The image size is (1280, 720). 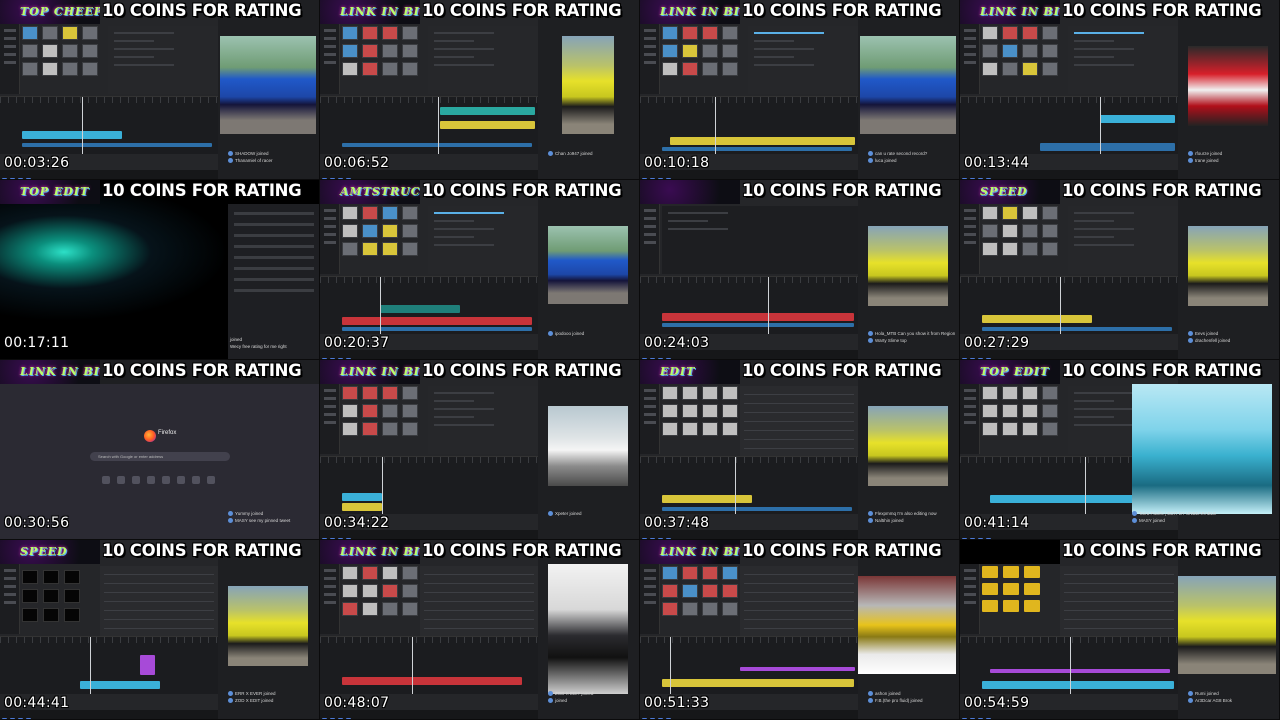 What do you see at coordinates (37, 523) in the screenshot?
I see `timestamp: 00:30:56` at bounding box center [37, 523].